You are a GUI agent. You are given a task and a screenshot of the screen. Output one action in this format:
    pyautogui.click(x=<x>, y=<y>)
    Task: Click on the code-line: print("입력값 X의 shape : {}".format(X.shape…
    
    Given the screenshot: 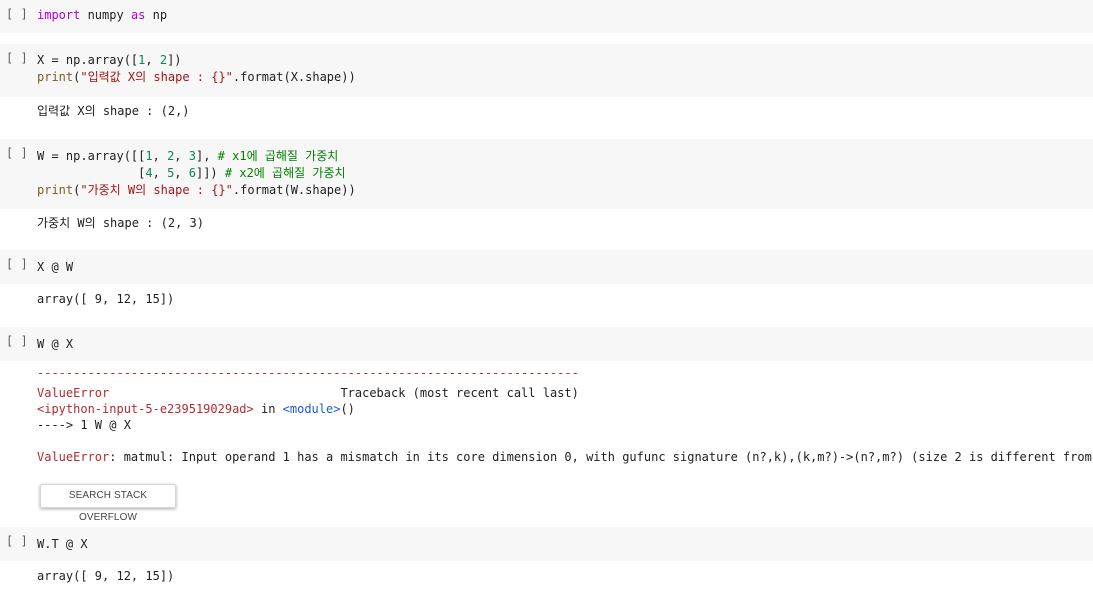 What is the action you would take?
    pyautogui.click(x=196, y=77)
    